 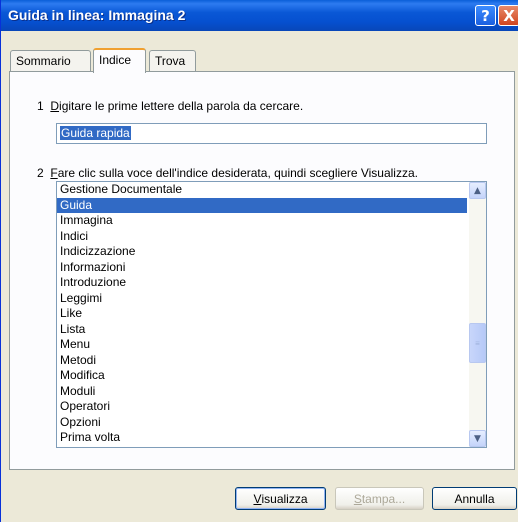 What do you see at coordinates (262, 345) in the screenshot?
I see `index-list-item: Menu` at bounding box center [262, 345].